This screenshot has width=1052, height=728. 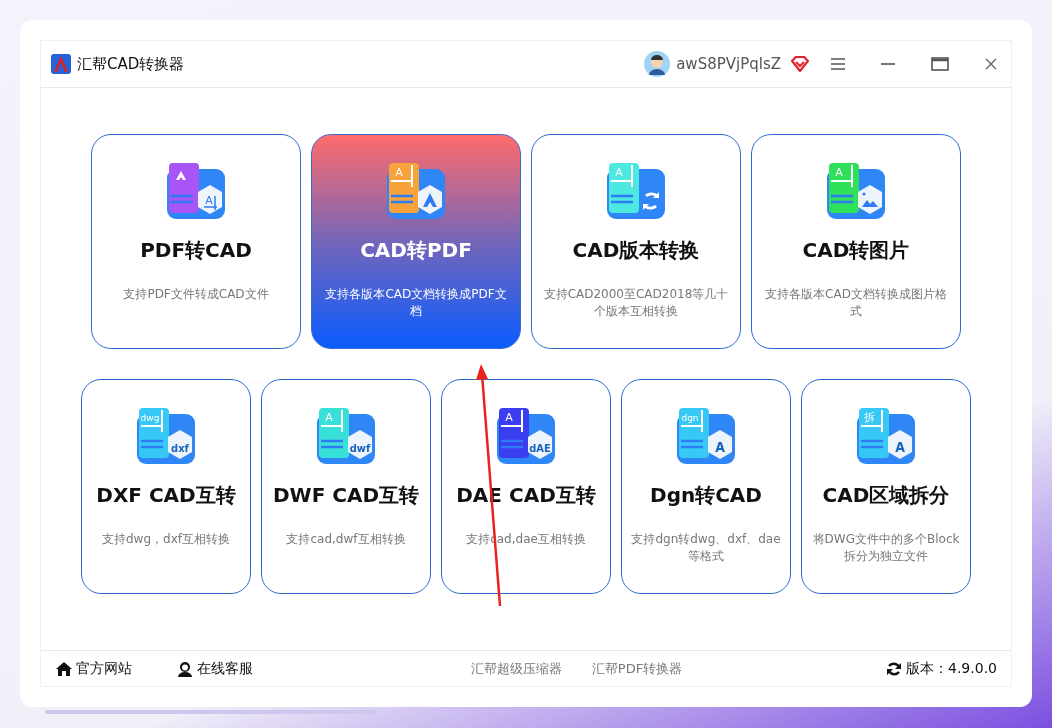 I want to click on avatar-icon, so click(x=657, y=64).